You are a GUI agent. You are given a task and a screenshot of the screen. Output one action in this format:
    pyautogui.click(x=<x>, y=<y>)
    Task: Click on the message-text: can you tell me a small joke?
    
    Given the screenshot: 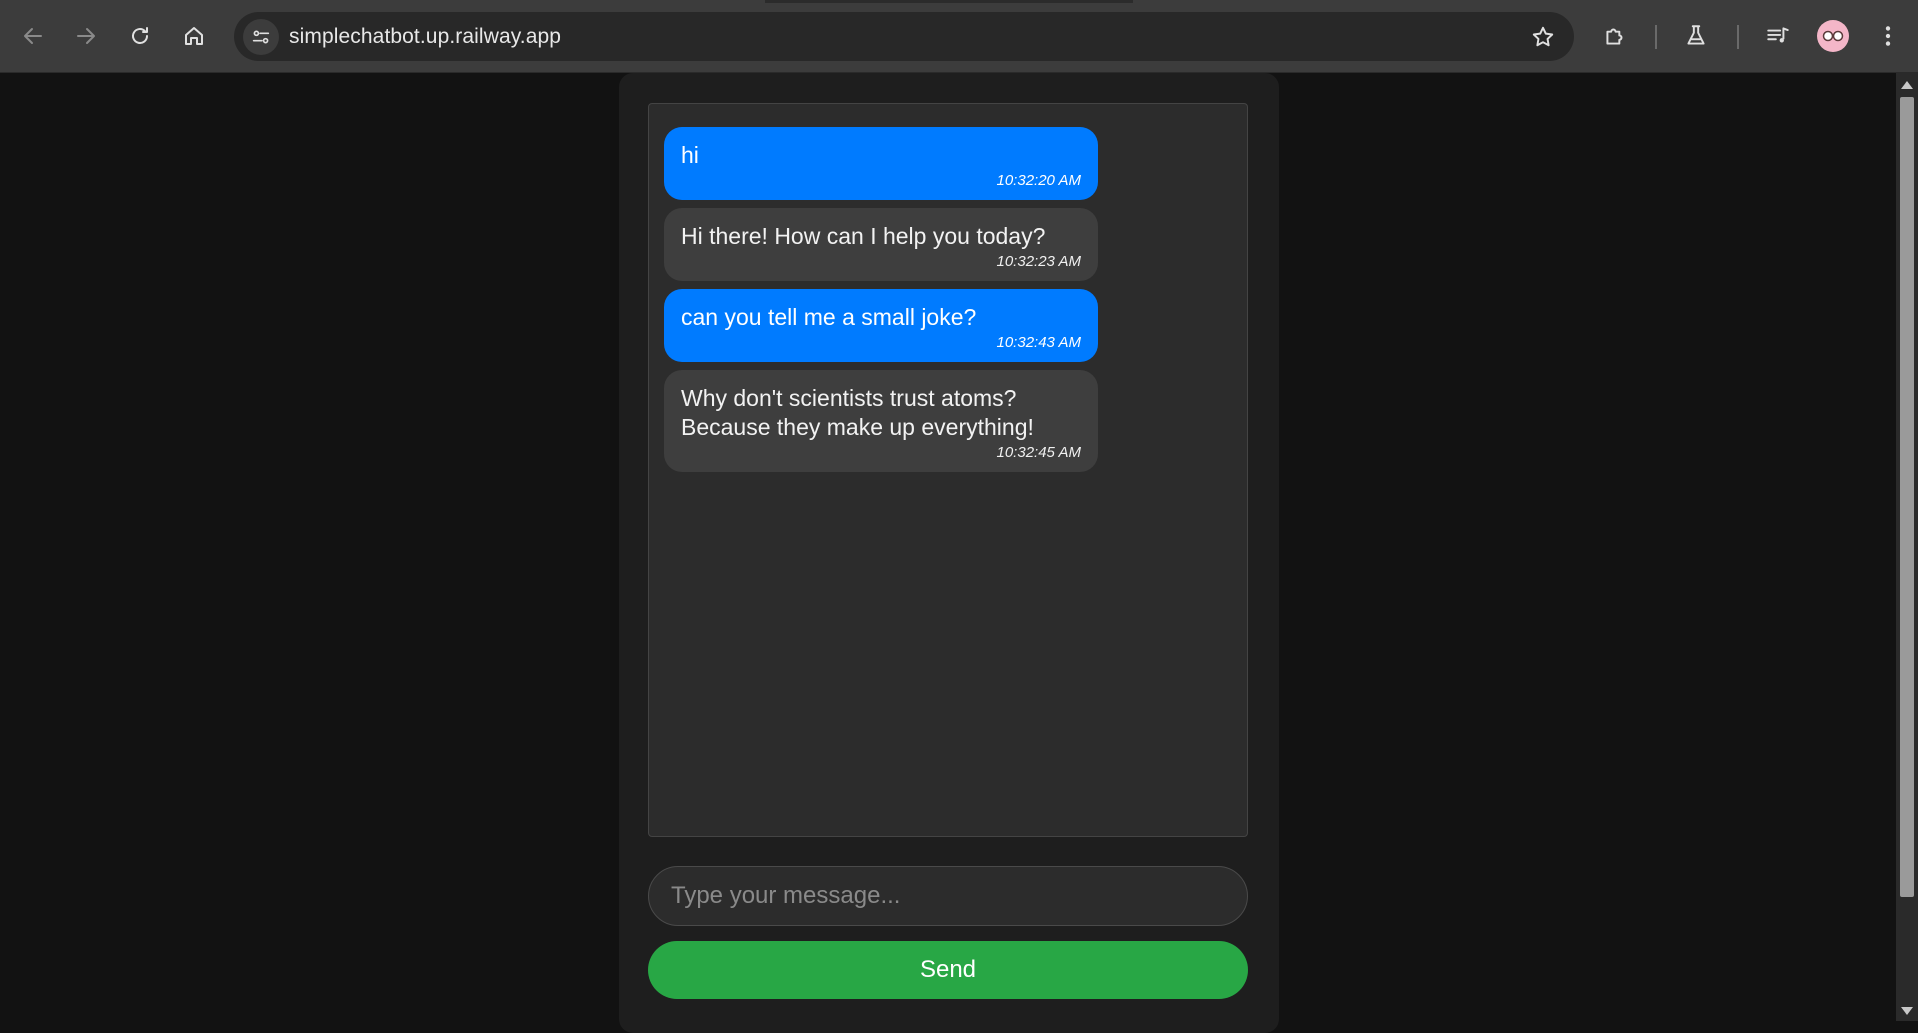 What is the action you would take?
    pyautogui.click(x=829, y=317)
    